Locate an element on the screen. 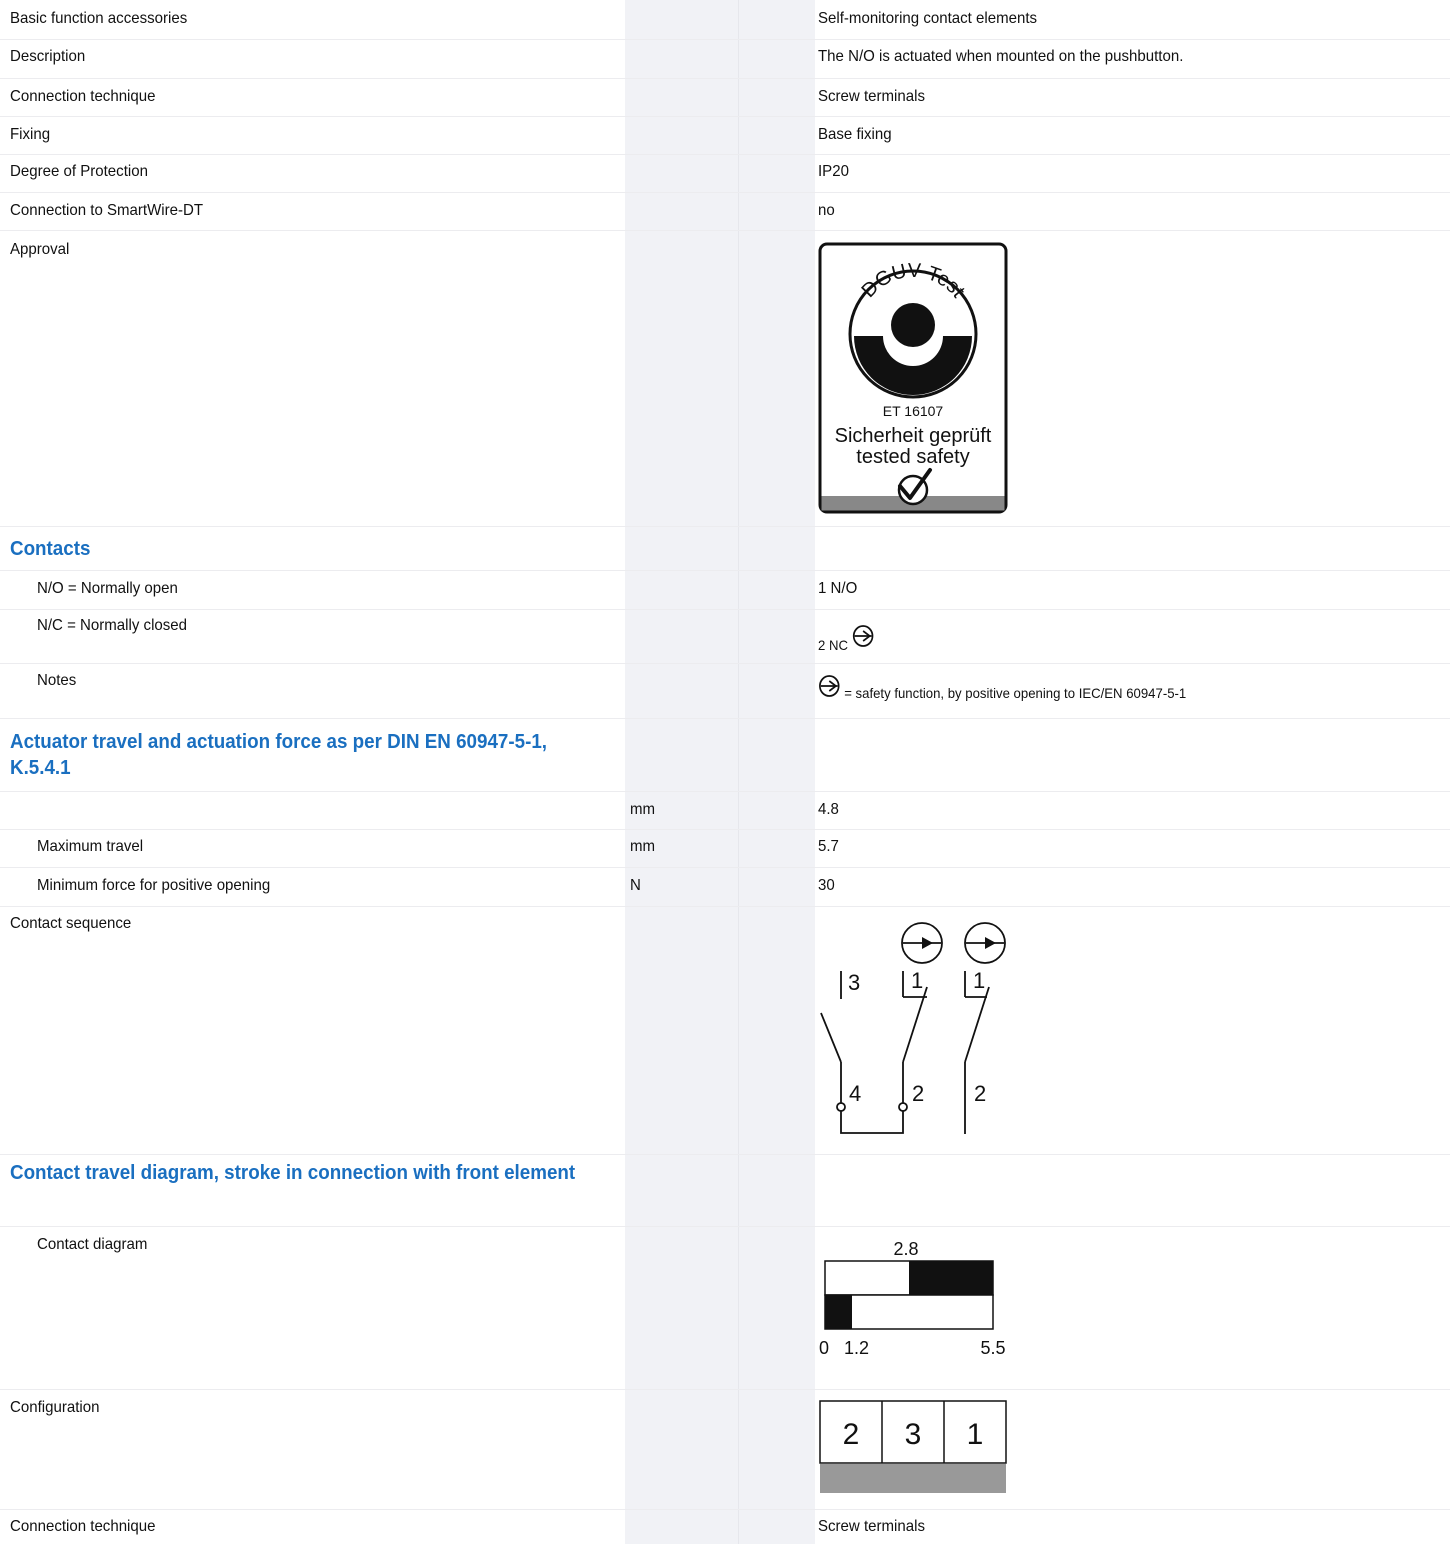 The height and width of the screenshot is (1544, 1450). connection-technique-value: Screw terminals is located at coordinates (871, 96).